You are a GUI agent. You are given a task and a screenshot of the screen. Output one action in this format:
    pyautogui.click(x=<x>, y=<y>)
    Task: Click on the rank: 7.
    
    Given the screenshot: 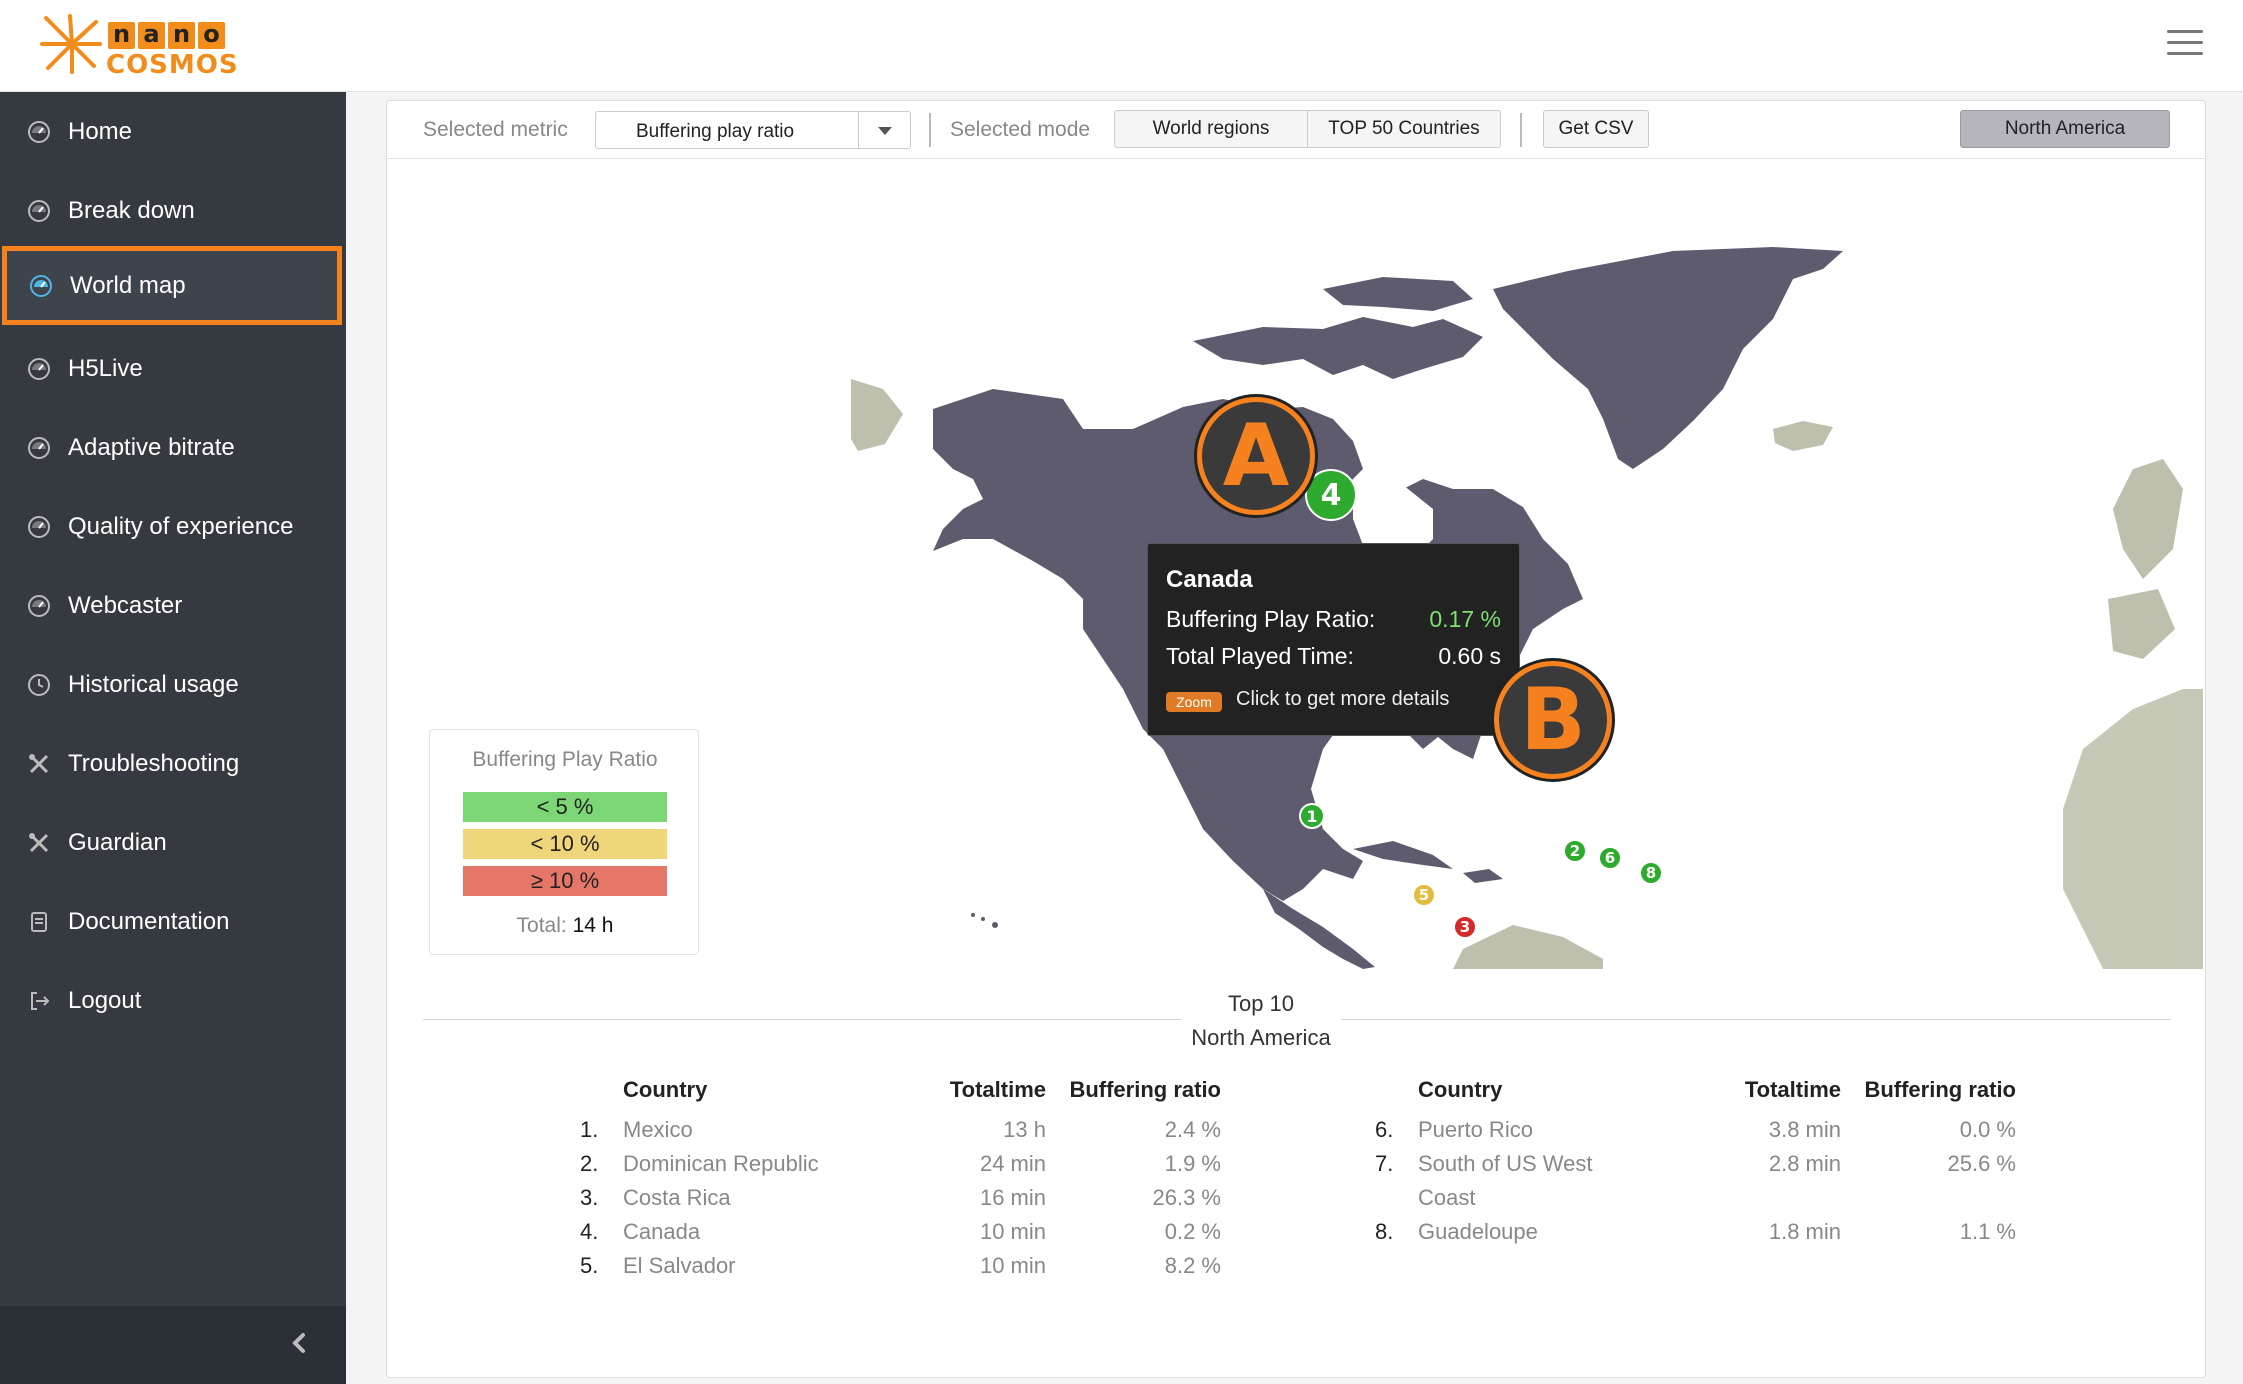 What is the action you would take?
    pyautogui.click(x=1384, y=1163)
    